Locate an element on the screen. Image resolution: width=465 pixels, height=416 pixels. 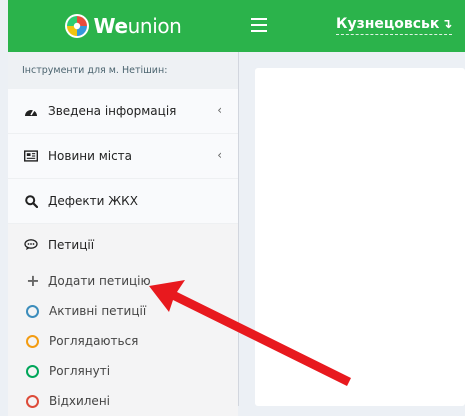
top-navbar: Weunion Кузнецовськ ↴ is located at coordinates (236, 26).